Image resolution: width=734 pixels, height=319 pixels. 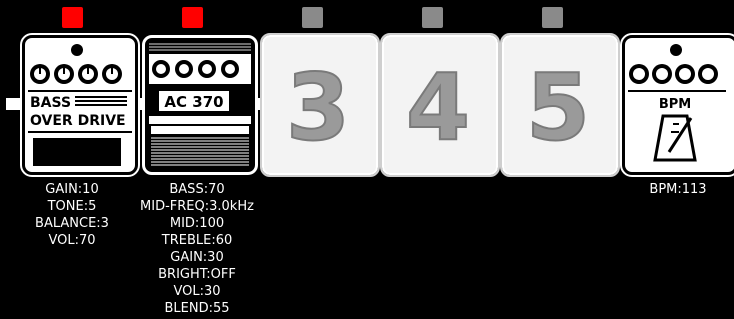 I want to click on effect-5-on-indicator, so click(x=552, y=17).